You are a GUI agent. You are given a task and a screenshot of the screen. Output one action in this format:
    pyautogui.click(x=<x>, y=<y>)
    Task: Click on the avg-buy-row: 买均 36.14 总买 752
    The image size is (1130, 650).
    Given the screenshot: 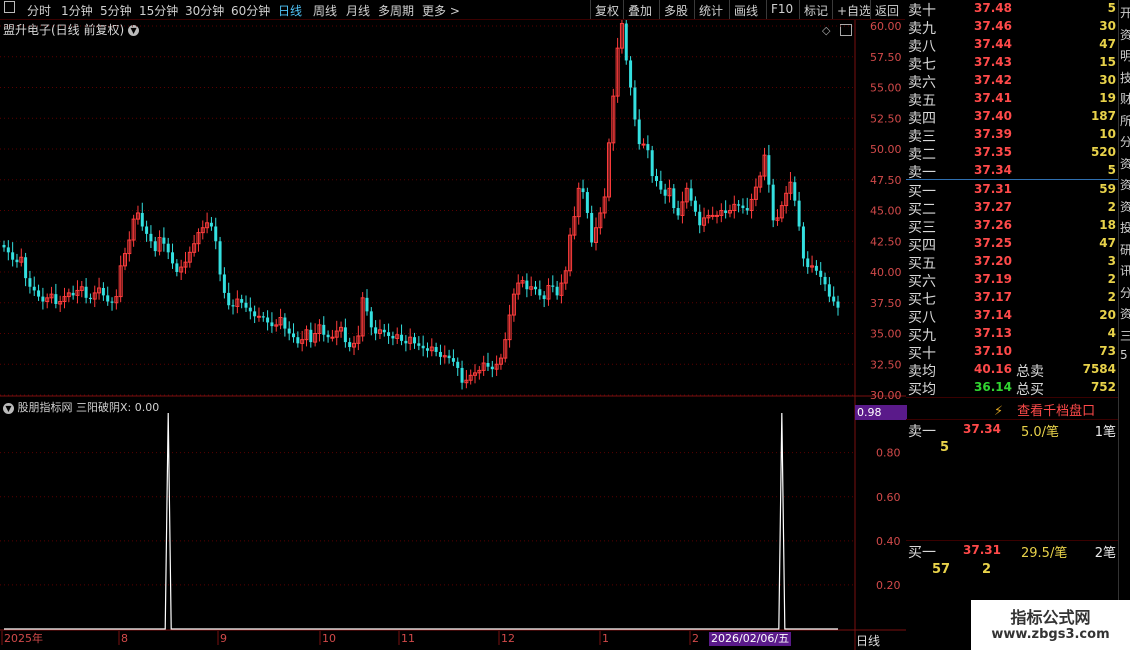 What is the action you would take?
    pyautogui.click(x=1012, y=388)
    